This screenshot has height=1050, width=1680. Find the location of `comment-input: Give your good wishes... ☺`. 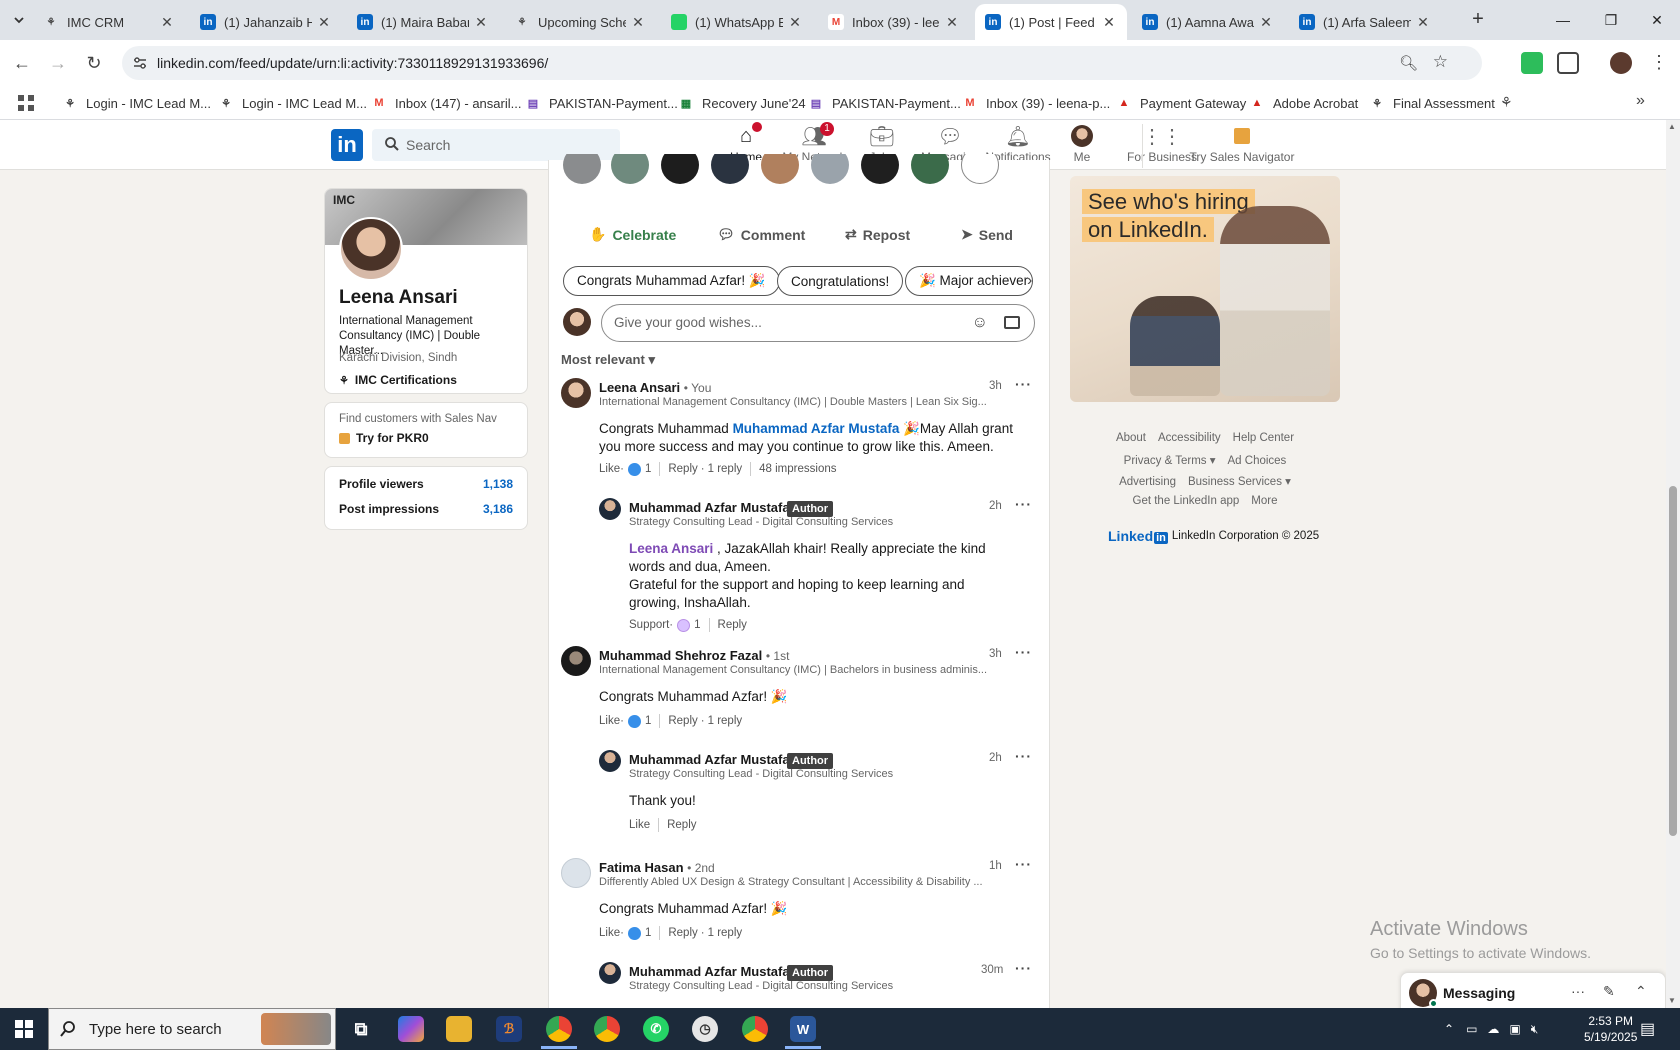

comment-input: Give your good wishes... ☺ is located at coordinates (818, 323).